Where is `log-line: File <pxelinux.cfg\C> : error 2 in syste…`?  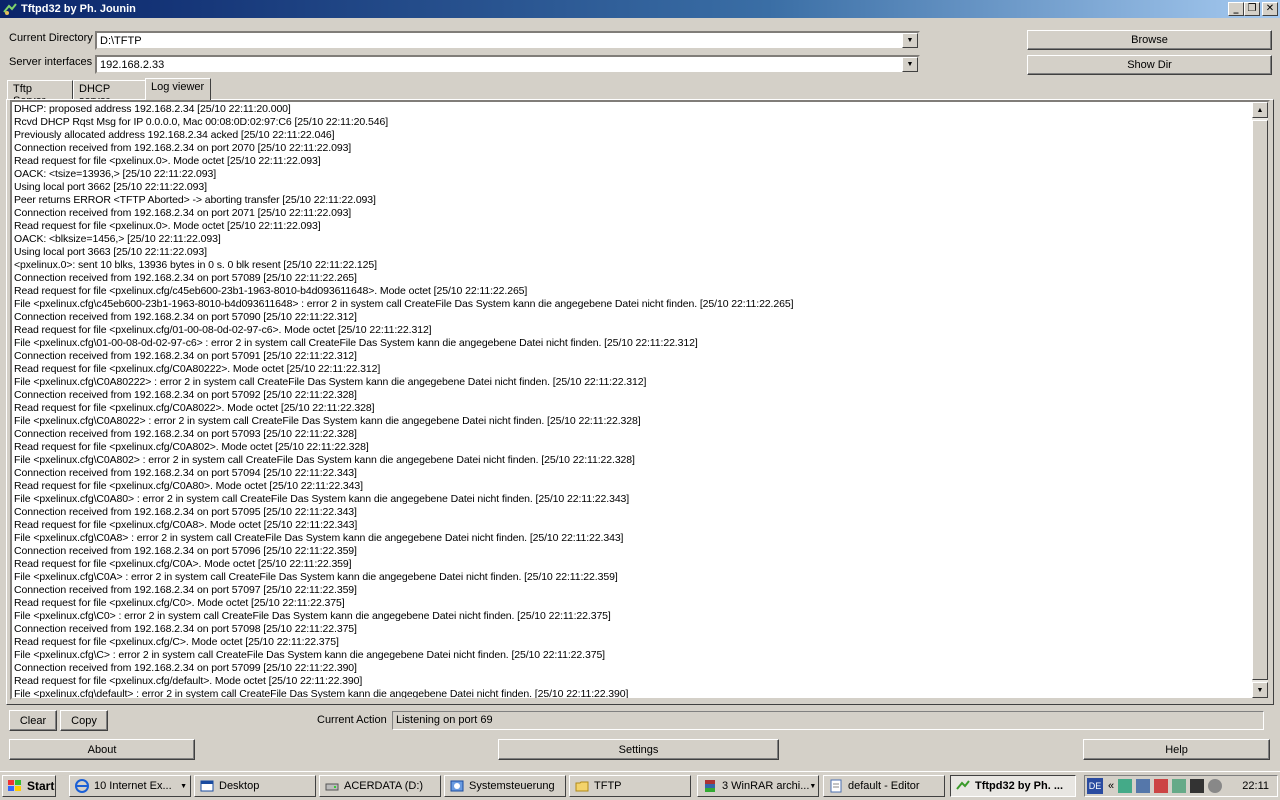 log-line: File <pxelinux.cfg\C> : error 2 in syste… is located at coordinates (632, 655).